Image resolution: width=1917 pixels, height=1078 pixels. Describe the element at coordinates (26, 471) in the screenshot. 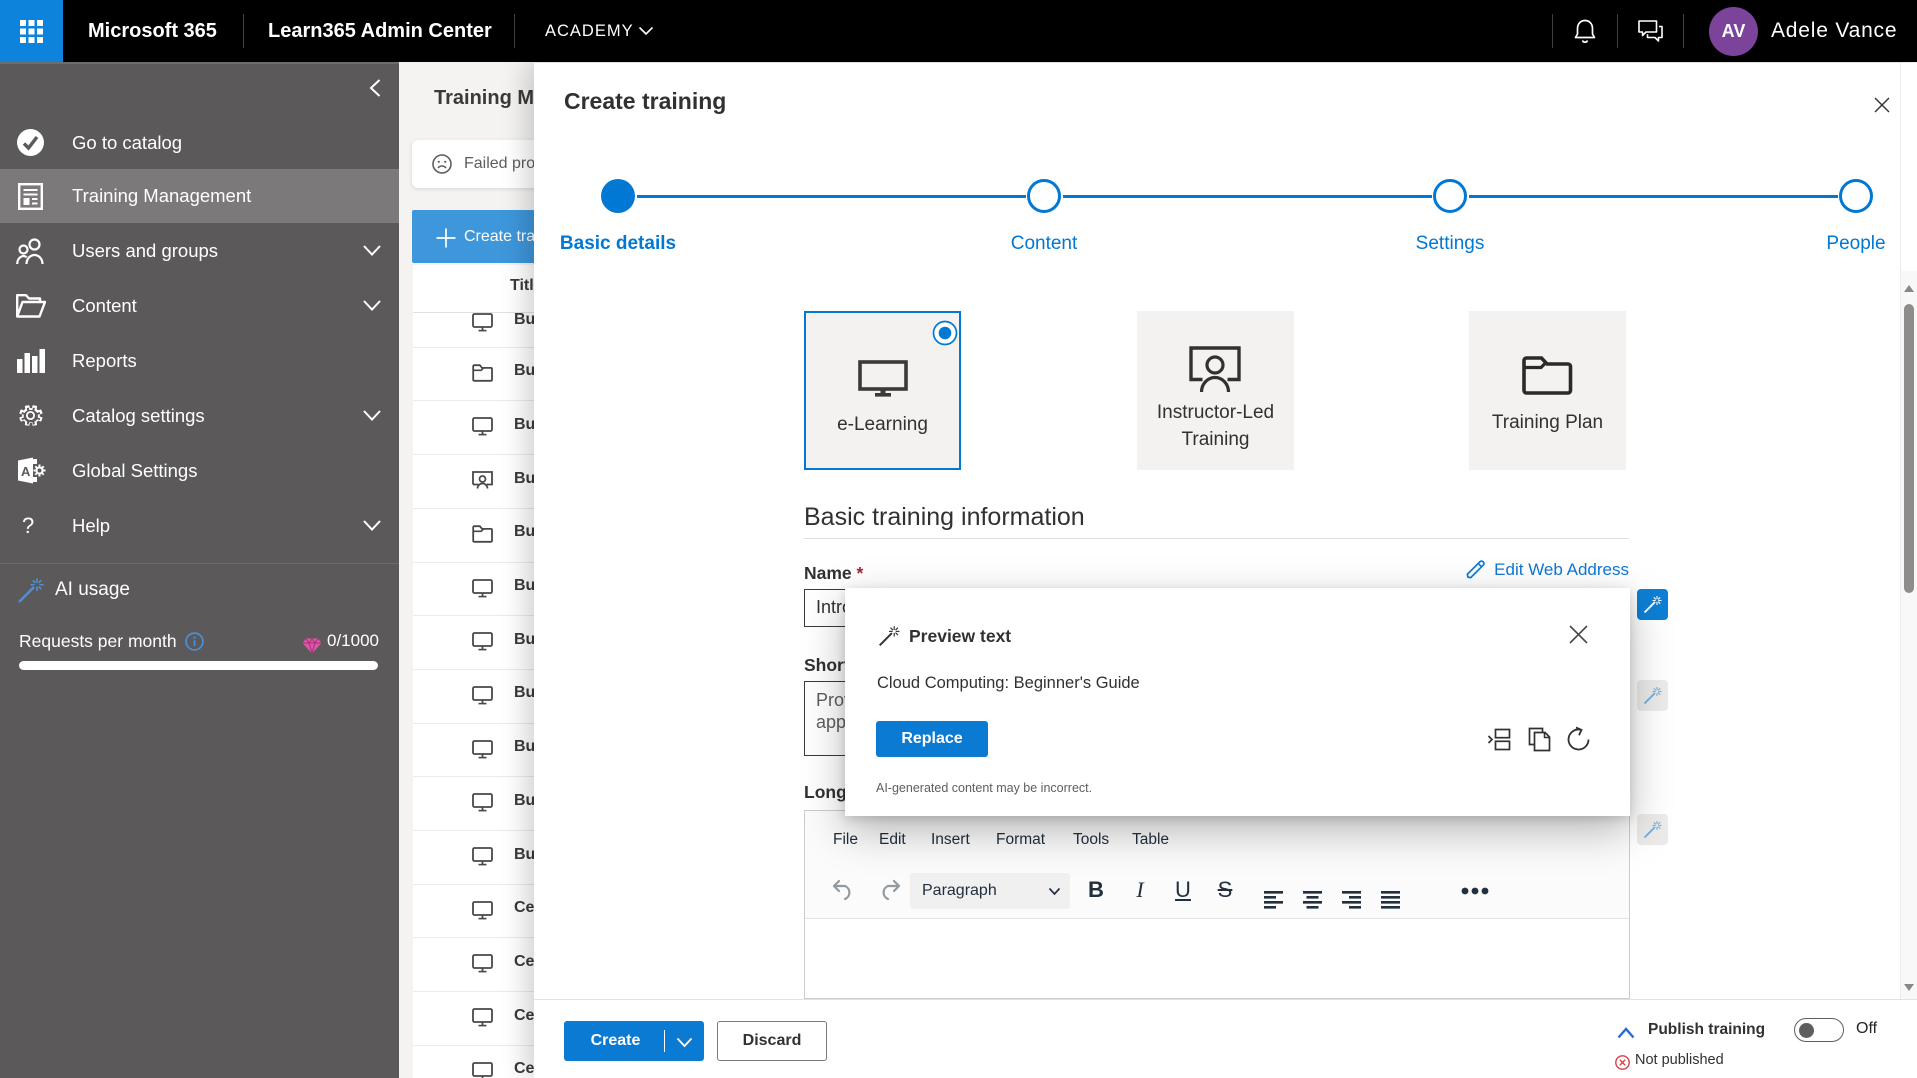

I see `svg-text: A` at that location.